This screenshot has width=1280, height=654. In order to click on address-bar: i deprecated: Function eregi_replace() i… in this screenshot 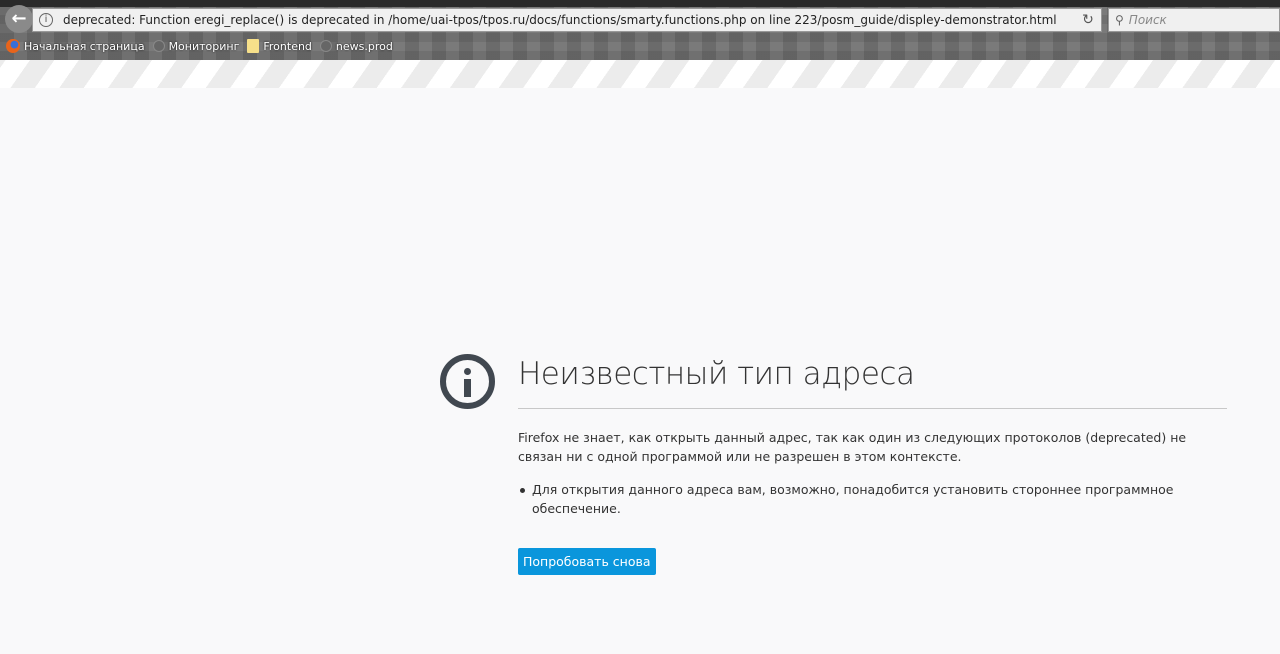, I will do `click(567, 20)`.